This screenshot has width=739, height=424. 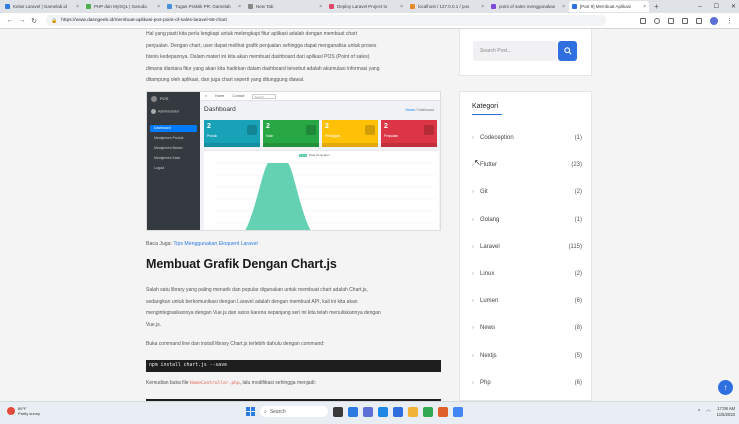 What do you see at coordinates (699, 412) in the screenshot?
I see `tray-chevron-icon: ^` at bounding box center [699, 412].